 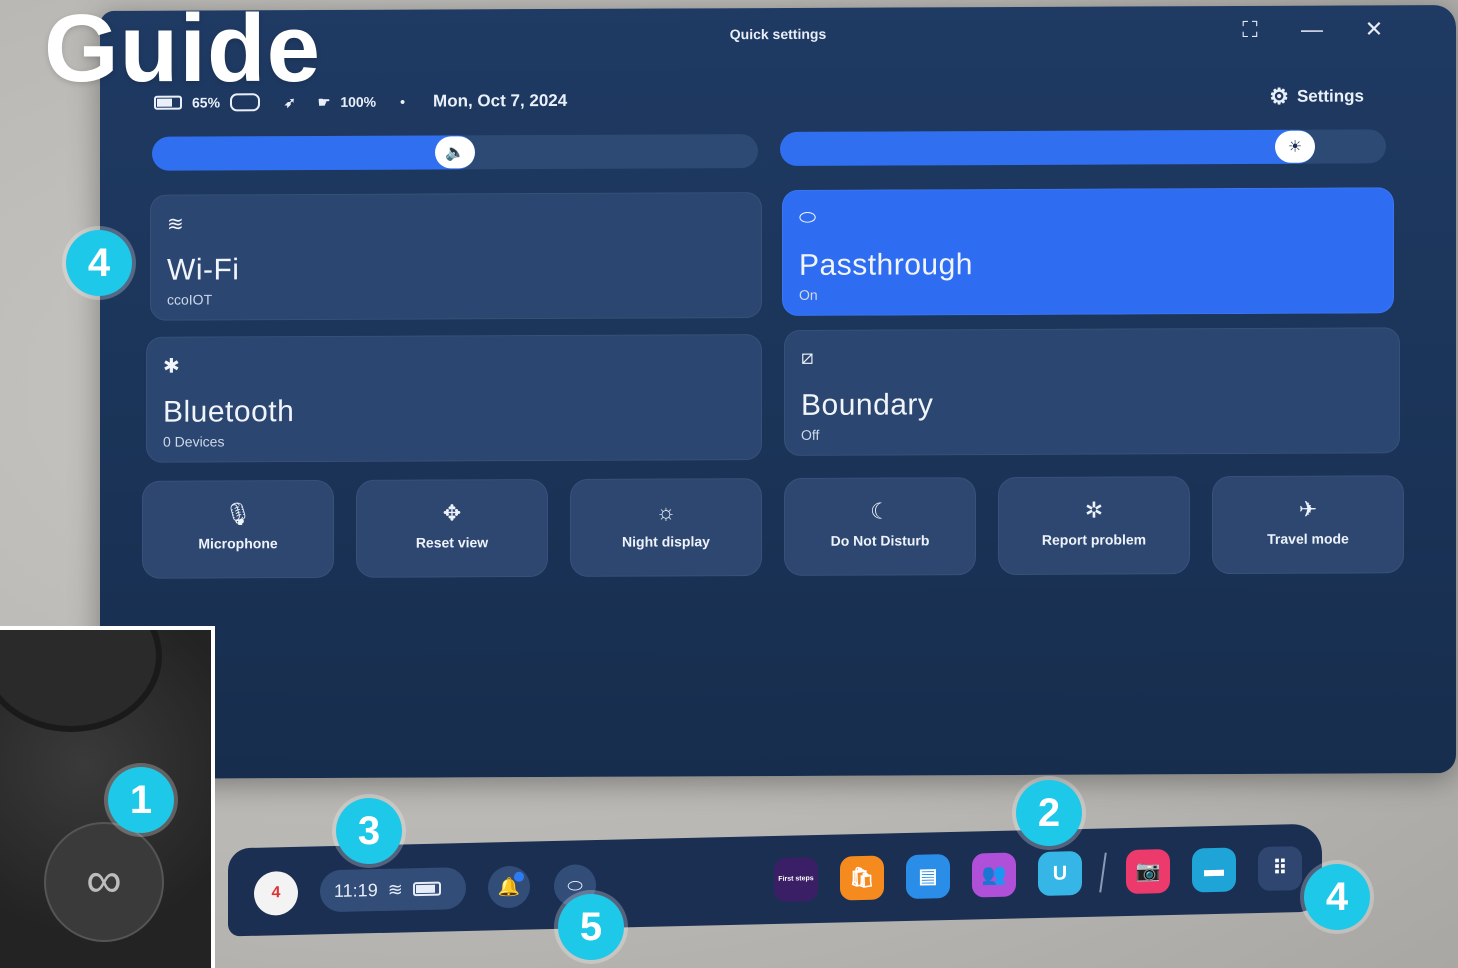 What do you see at coordinates (1374, 29) in the screenshot?
I see `close-button: ✕` at bounding box center [1374, 29].